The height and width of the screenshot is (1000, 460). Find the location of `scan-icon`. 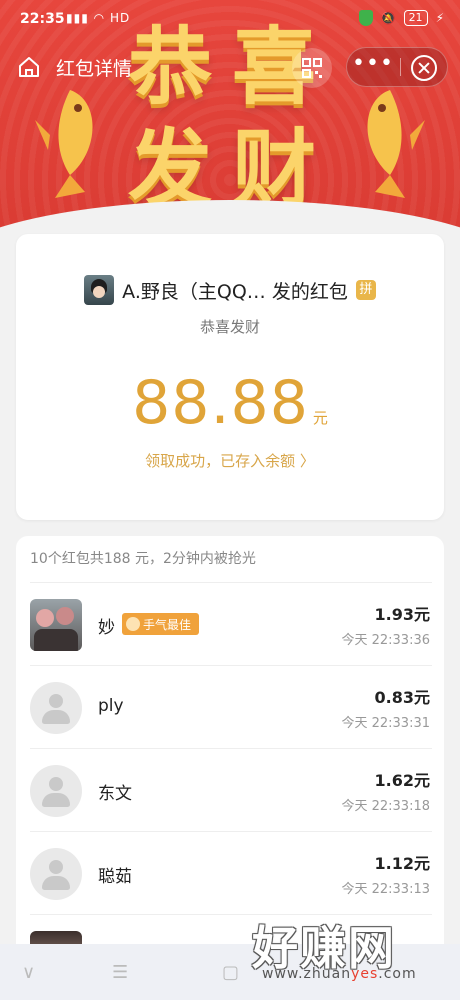

scan-icon is located at coordinates (312, 68).